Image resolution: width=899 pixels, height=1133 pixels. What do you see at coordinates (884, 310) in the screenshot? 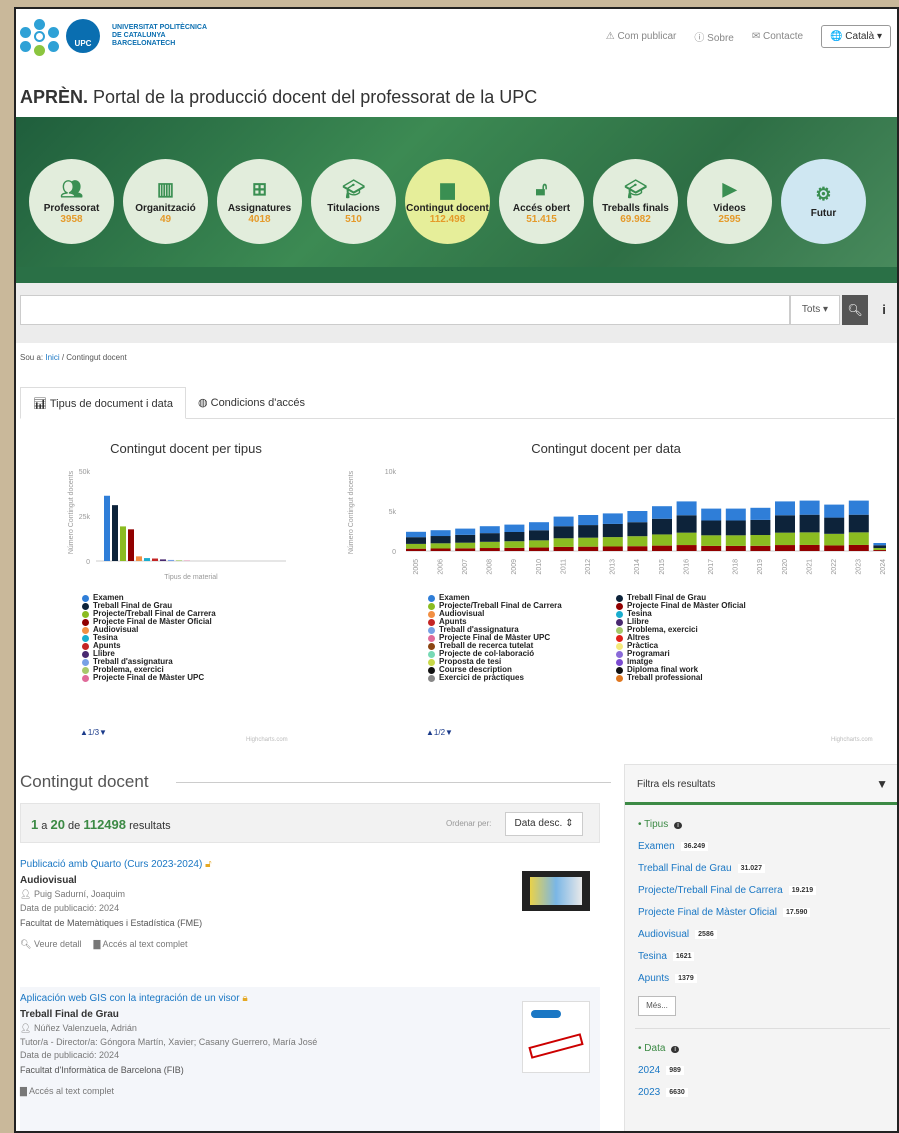
I see `info-button: i` at bounding box center [884, 310].